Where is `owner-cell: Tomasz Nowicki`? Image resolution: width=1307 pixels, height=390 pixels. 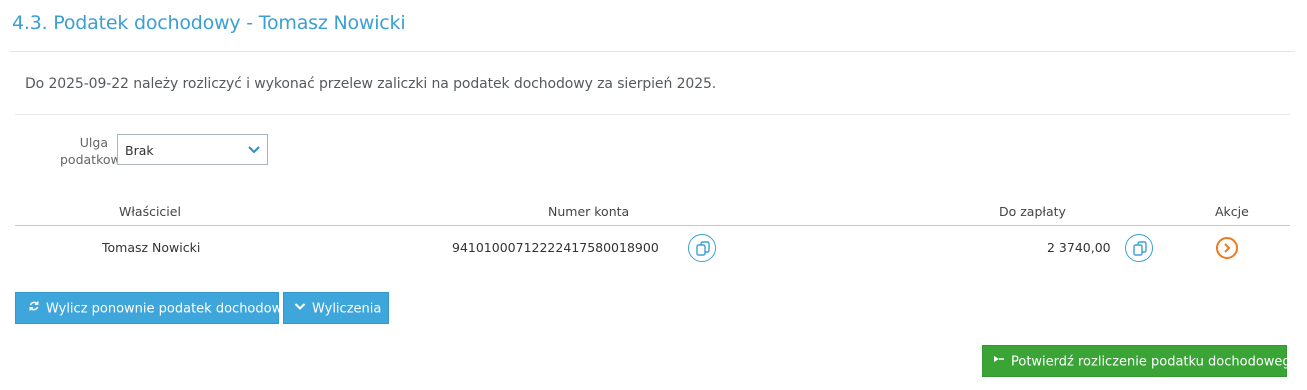
owner-cell: Tomasz Nowicki is located at coordinates (151, 247).